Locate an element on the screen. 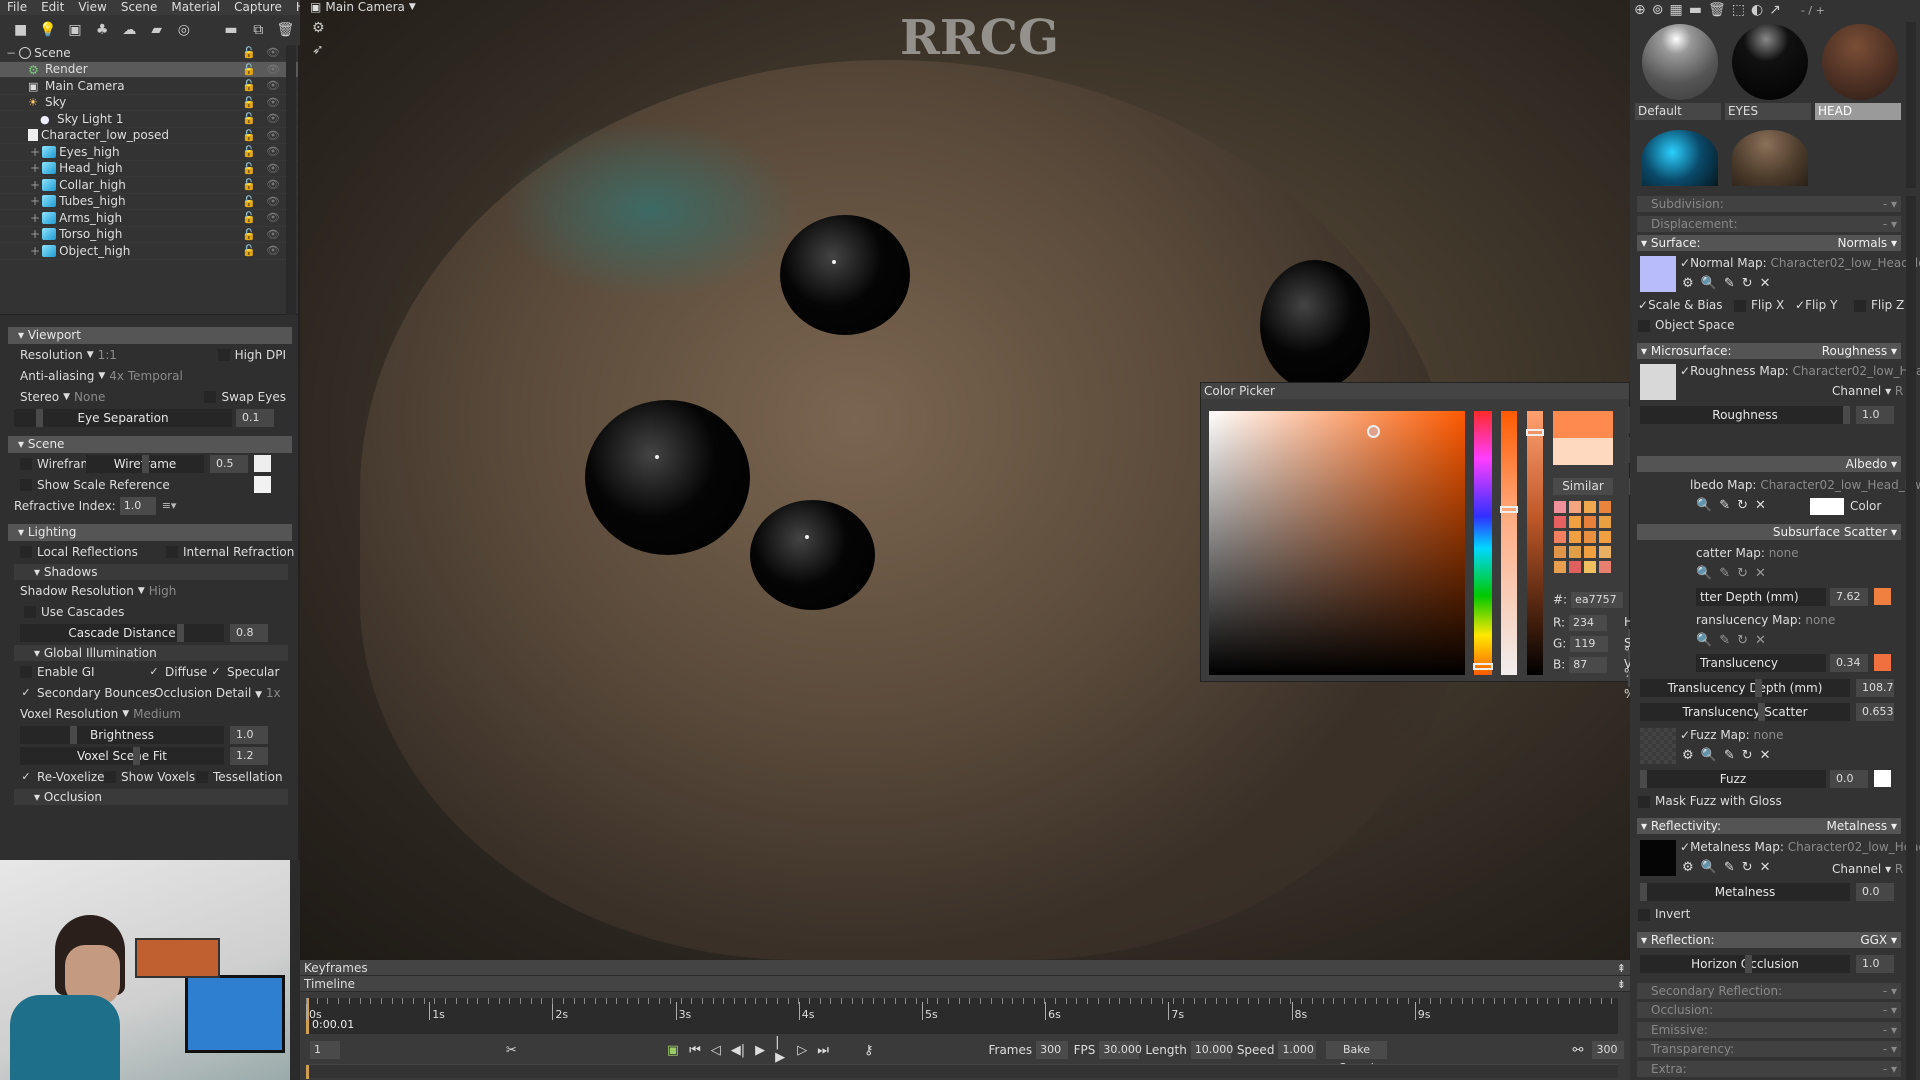 This screenshot has height=1080, width=1920. reload-icon: ↻ is located at coordinates (1747, 755).